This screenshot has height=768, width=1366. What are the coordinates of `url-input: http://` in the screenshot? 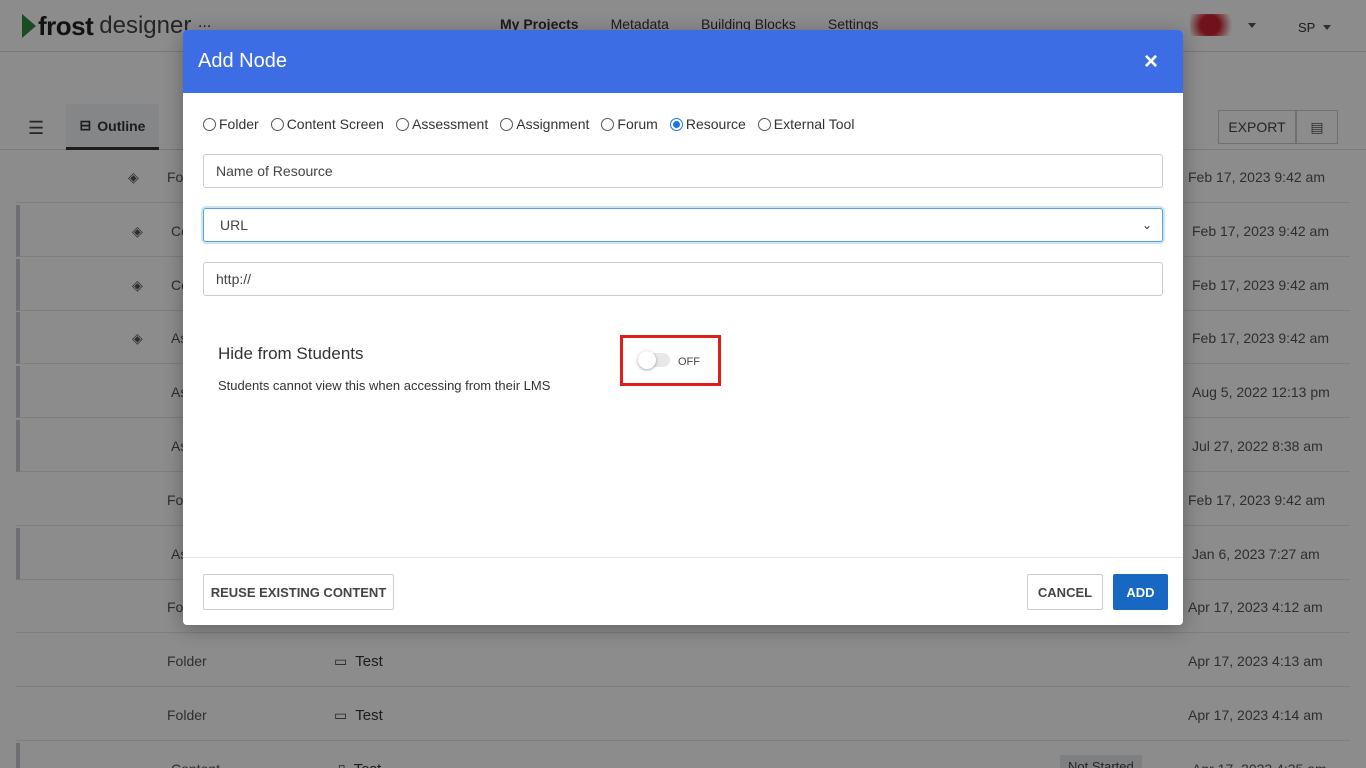 It's located at (683, 279).